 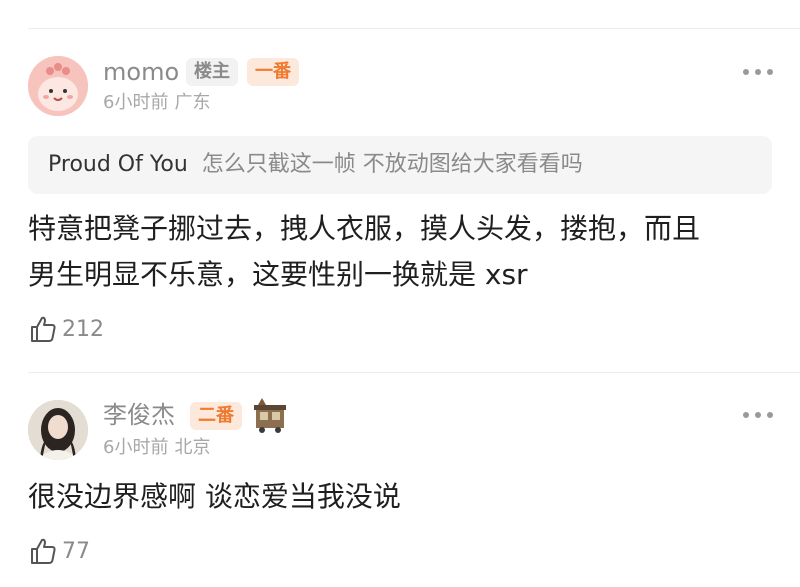 I want to click on username: momo, so click(x=141, y=72).